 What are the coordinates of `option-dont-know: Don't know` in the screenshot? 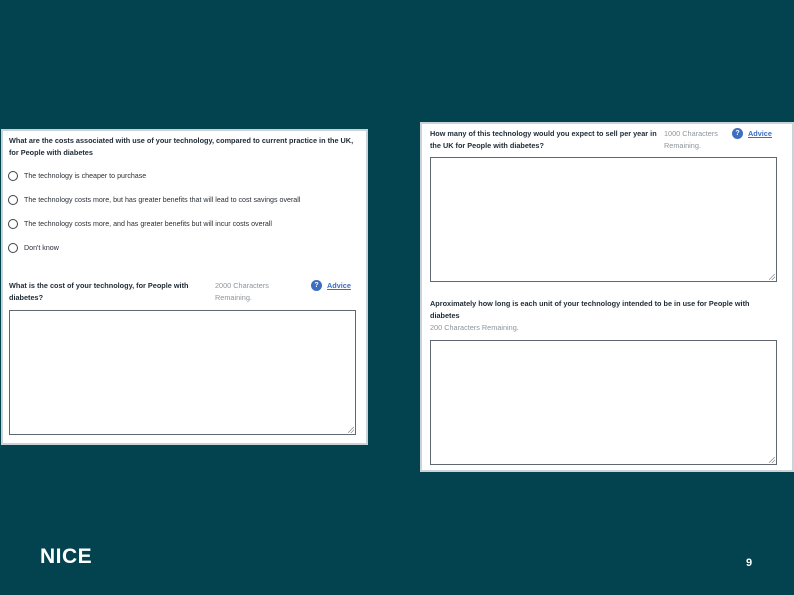 It's located at (33, 248).